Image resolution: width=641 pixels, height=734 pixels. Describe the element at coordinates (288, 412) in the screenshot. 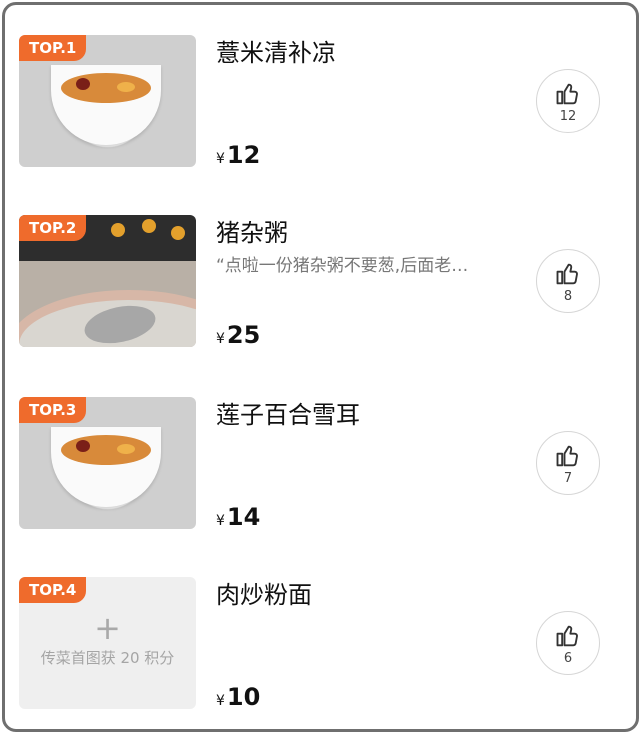

I see `dish-name-3: 莲子百合雪耳` at that location.